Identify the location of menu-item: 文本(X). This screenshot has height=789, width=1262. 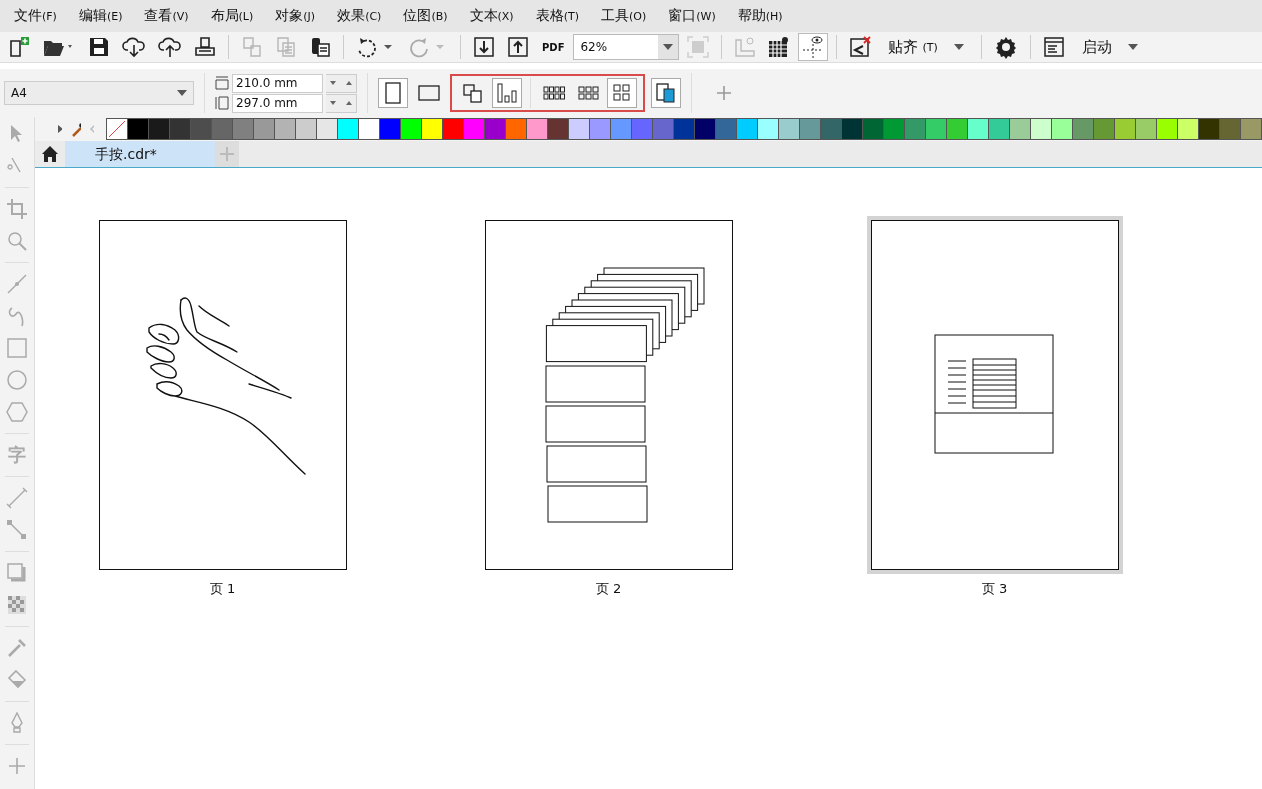
(491, 16).